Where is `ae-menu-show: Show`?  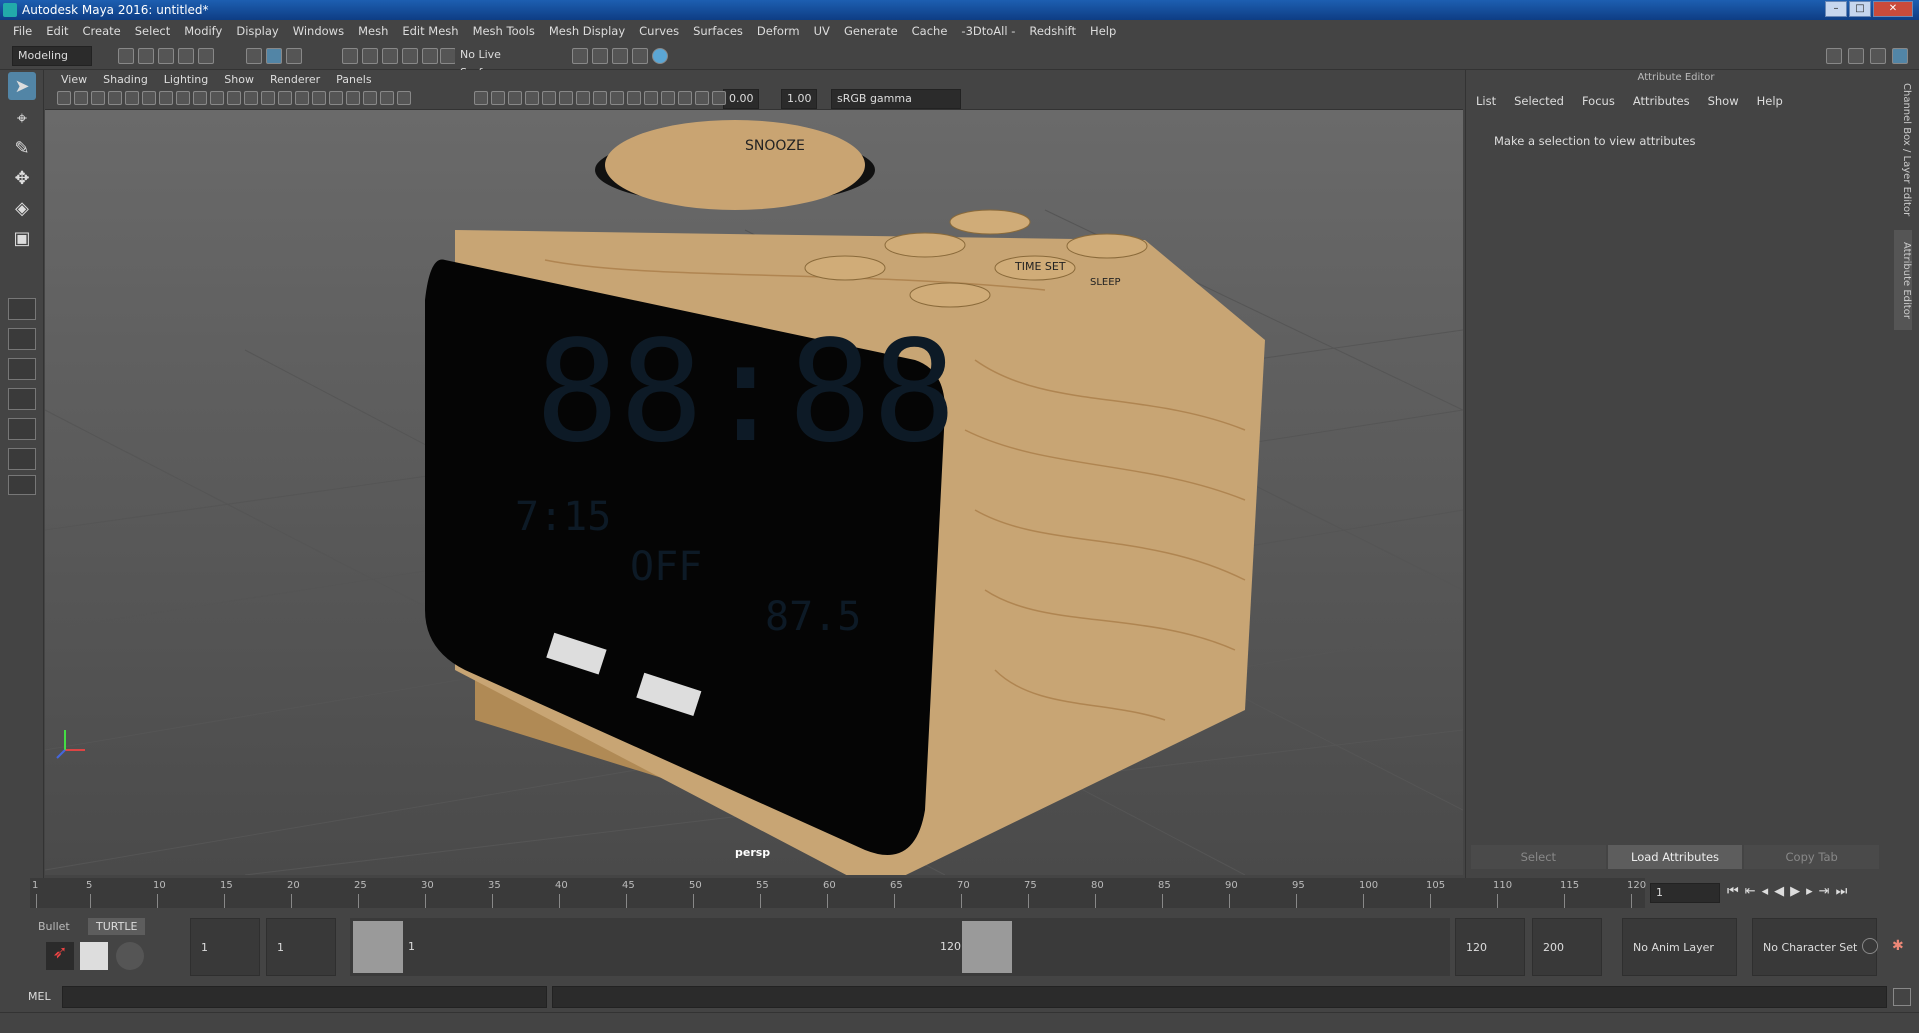
ae-menu-show: Show is located at coordinates (1723, 101).